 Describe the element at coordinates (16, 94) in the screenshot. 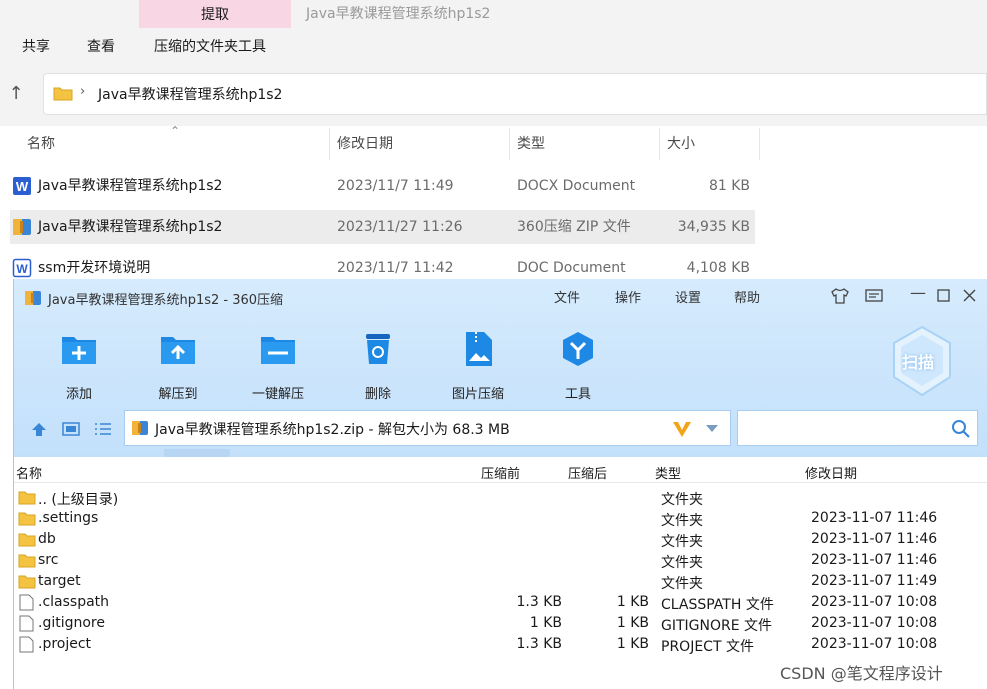

I see `up-arrow-icon: ↑` at that location.